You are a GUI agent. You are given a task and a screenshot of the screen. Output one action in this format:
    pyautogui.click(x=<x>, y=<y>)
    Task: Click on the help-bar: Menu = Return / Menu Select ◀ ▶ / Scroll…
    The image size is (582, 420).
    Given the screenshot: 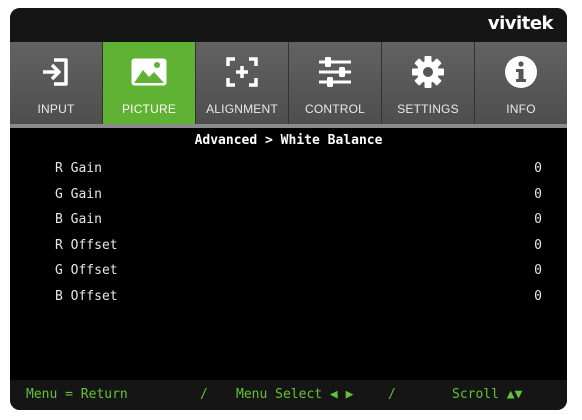 What is the action you would take?
    pyautogui.click(x=288, y=395)
    